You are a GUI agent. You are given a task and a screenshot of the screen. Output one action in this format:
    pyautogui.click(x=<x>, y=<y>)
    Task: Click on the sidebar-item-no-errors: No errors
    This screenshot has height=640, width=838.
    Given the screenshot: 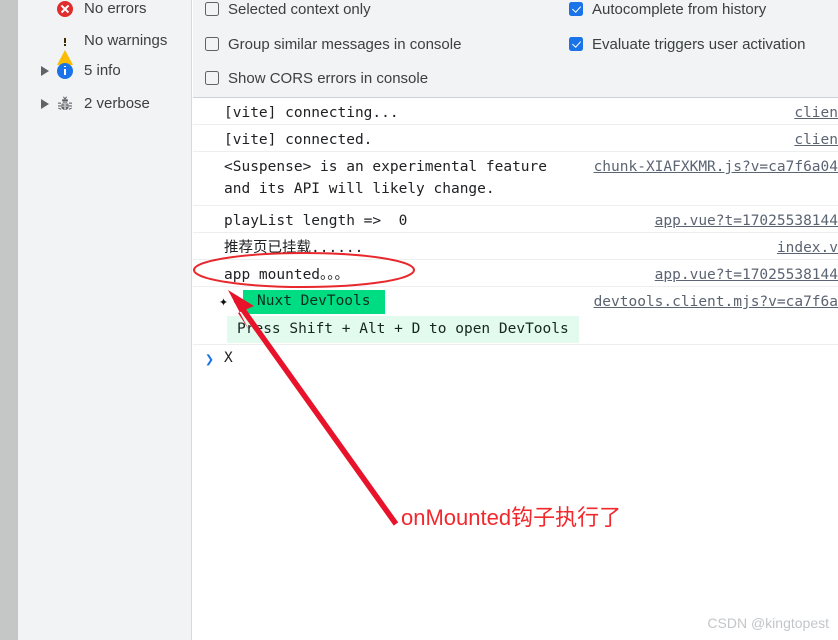 What is the action you would take?
    pyautogui.click(x=106, y=12)
    